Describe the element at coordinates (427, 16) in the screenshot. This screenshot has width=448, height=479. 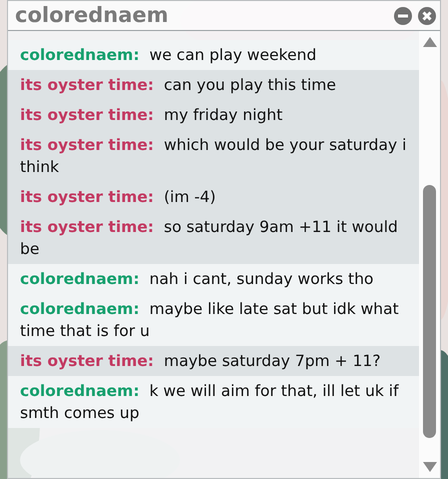
I see `close-icon` at that location.